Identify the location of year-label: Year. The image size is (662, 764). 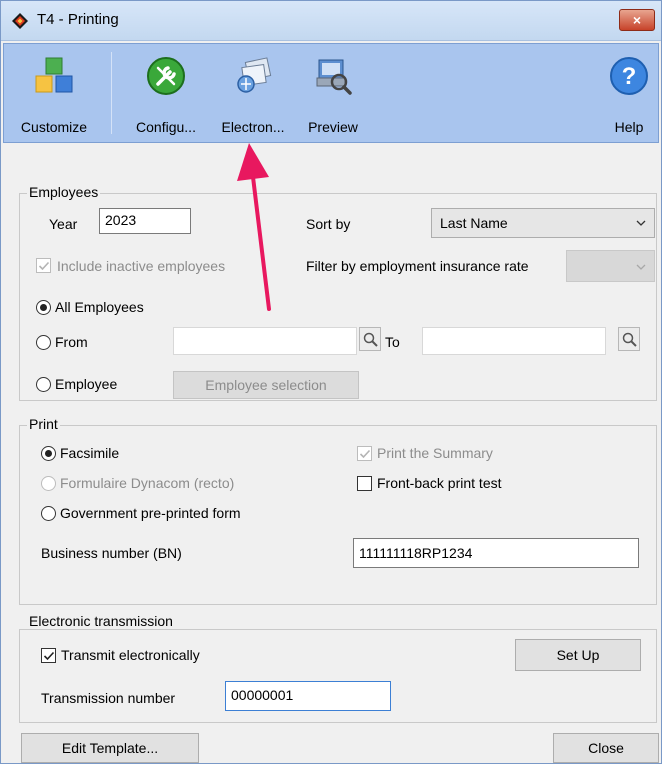
(63, 224).